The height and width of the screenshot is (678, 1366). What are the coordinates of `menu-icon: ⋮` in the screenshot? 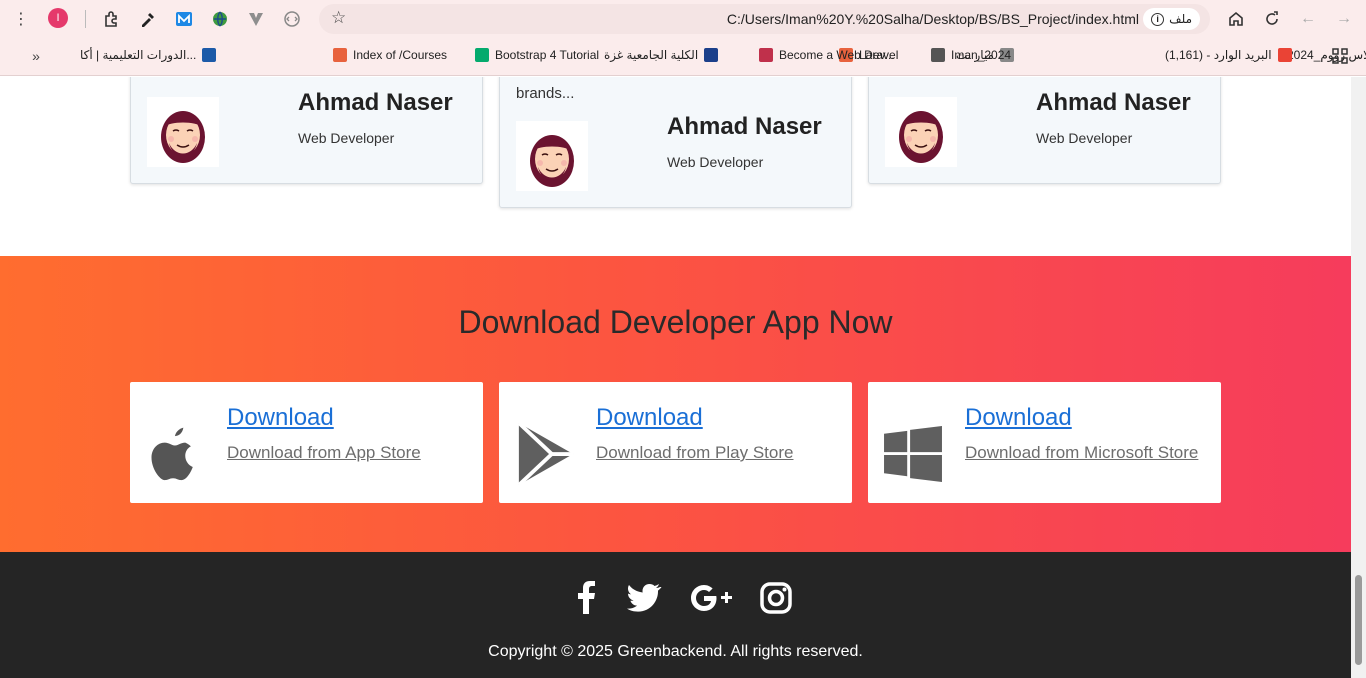 It's located at (21, 19).